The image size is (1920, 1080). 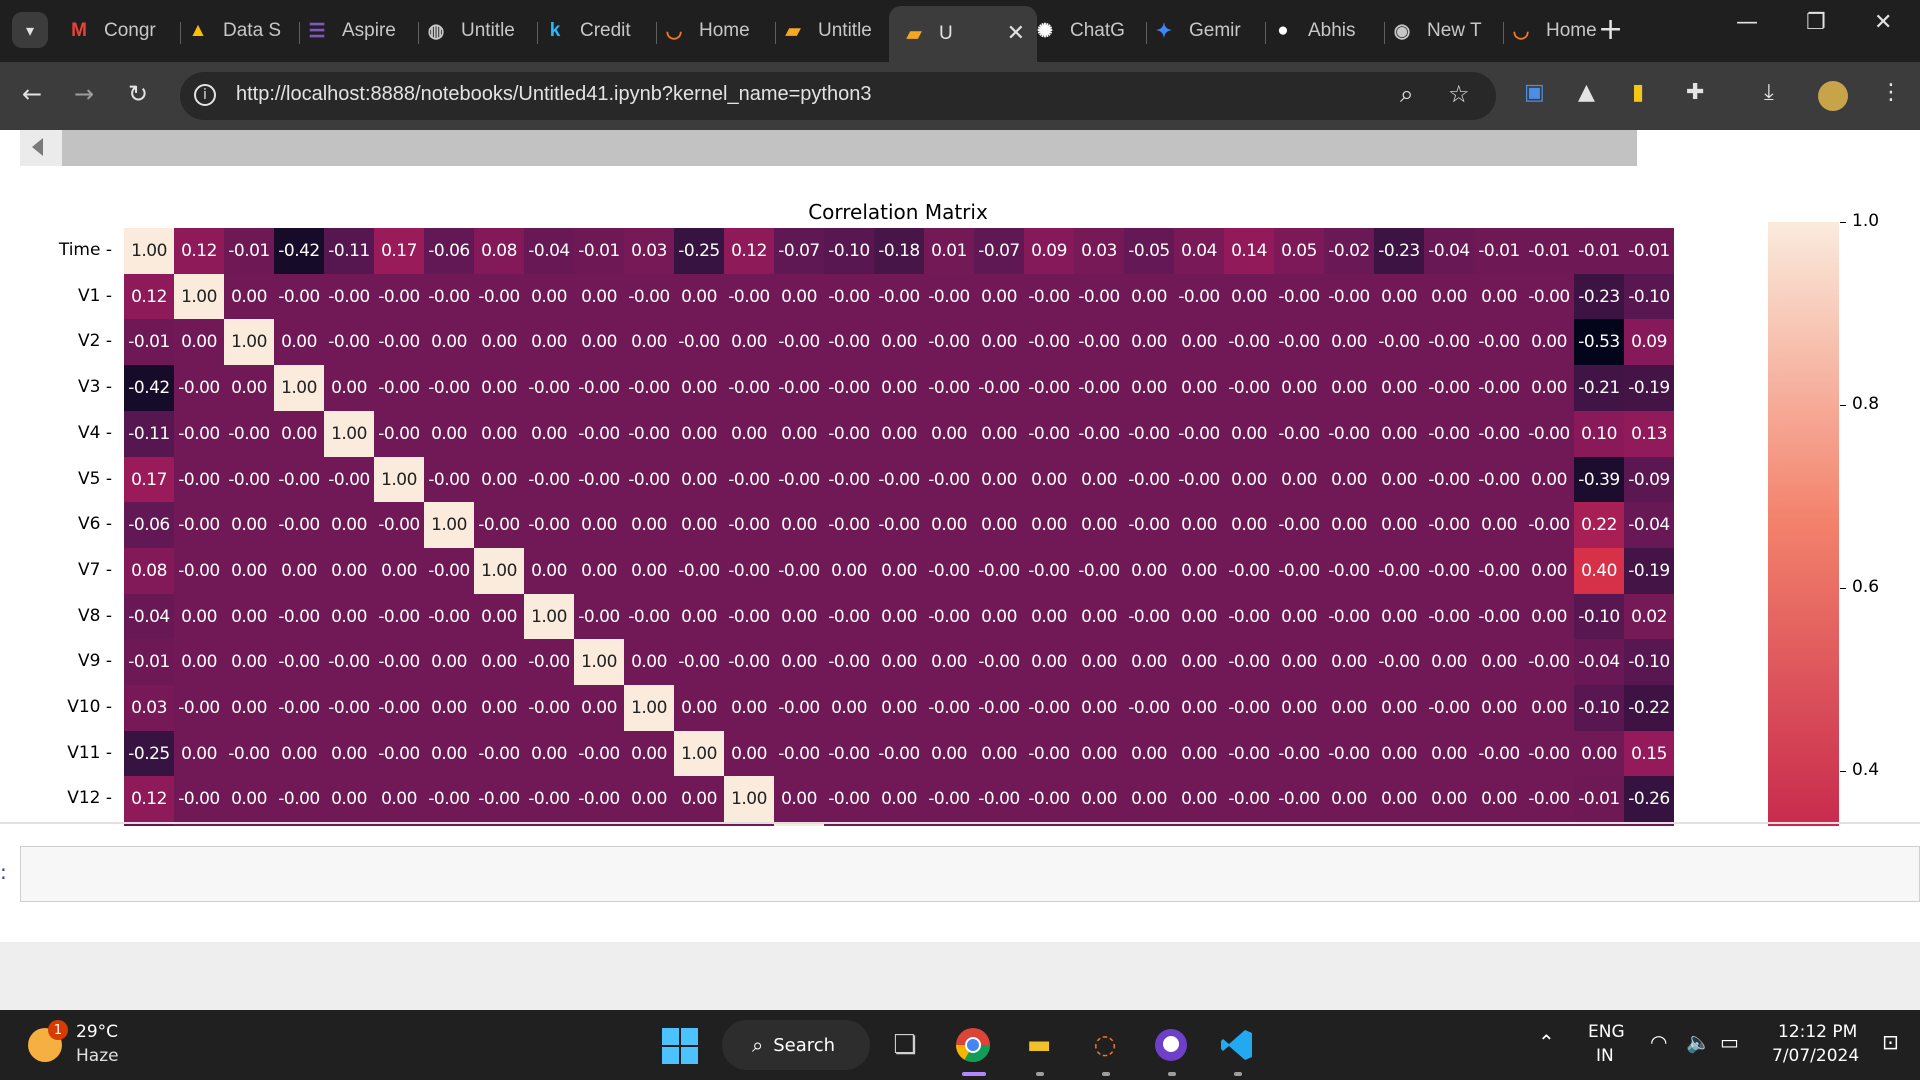 I want to click on taskbar-search: ⌕ Search, so click(x=796, y=1045).